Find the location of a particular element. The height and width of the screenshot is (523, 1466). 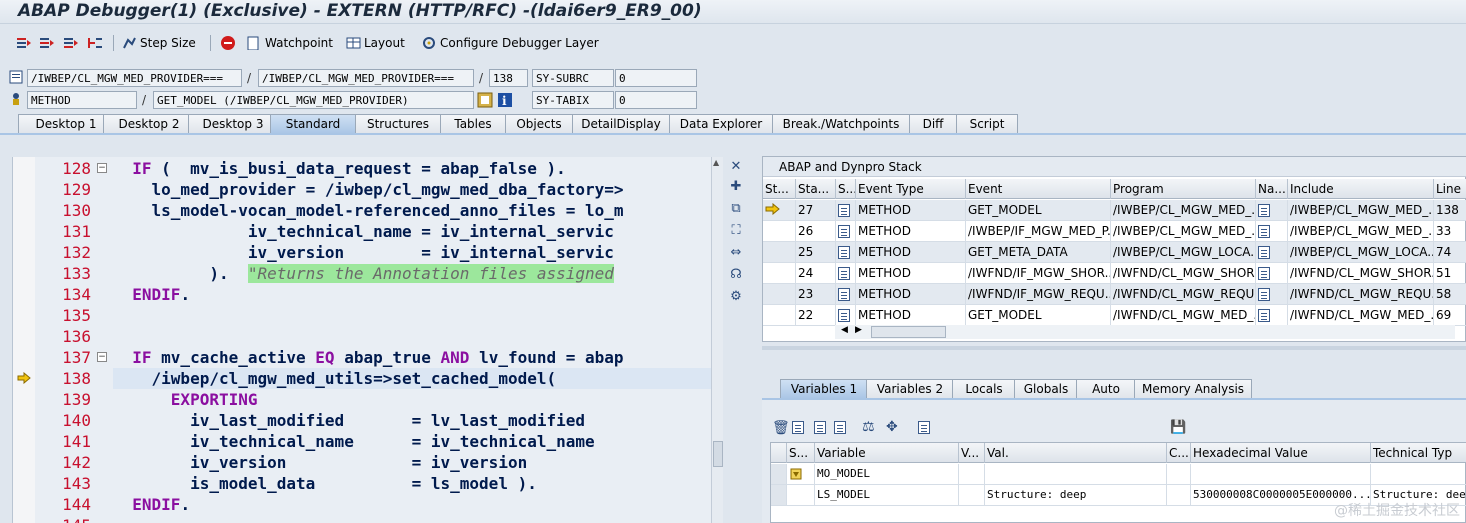

tab-desktop-2: Desktop 2 is located at coordinates (149, 124).